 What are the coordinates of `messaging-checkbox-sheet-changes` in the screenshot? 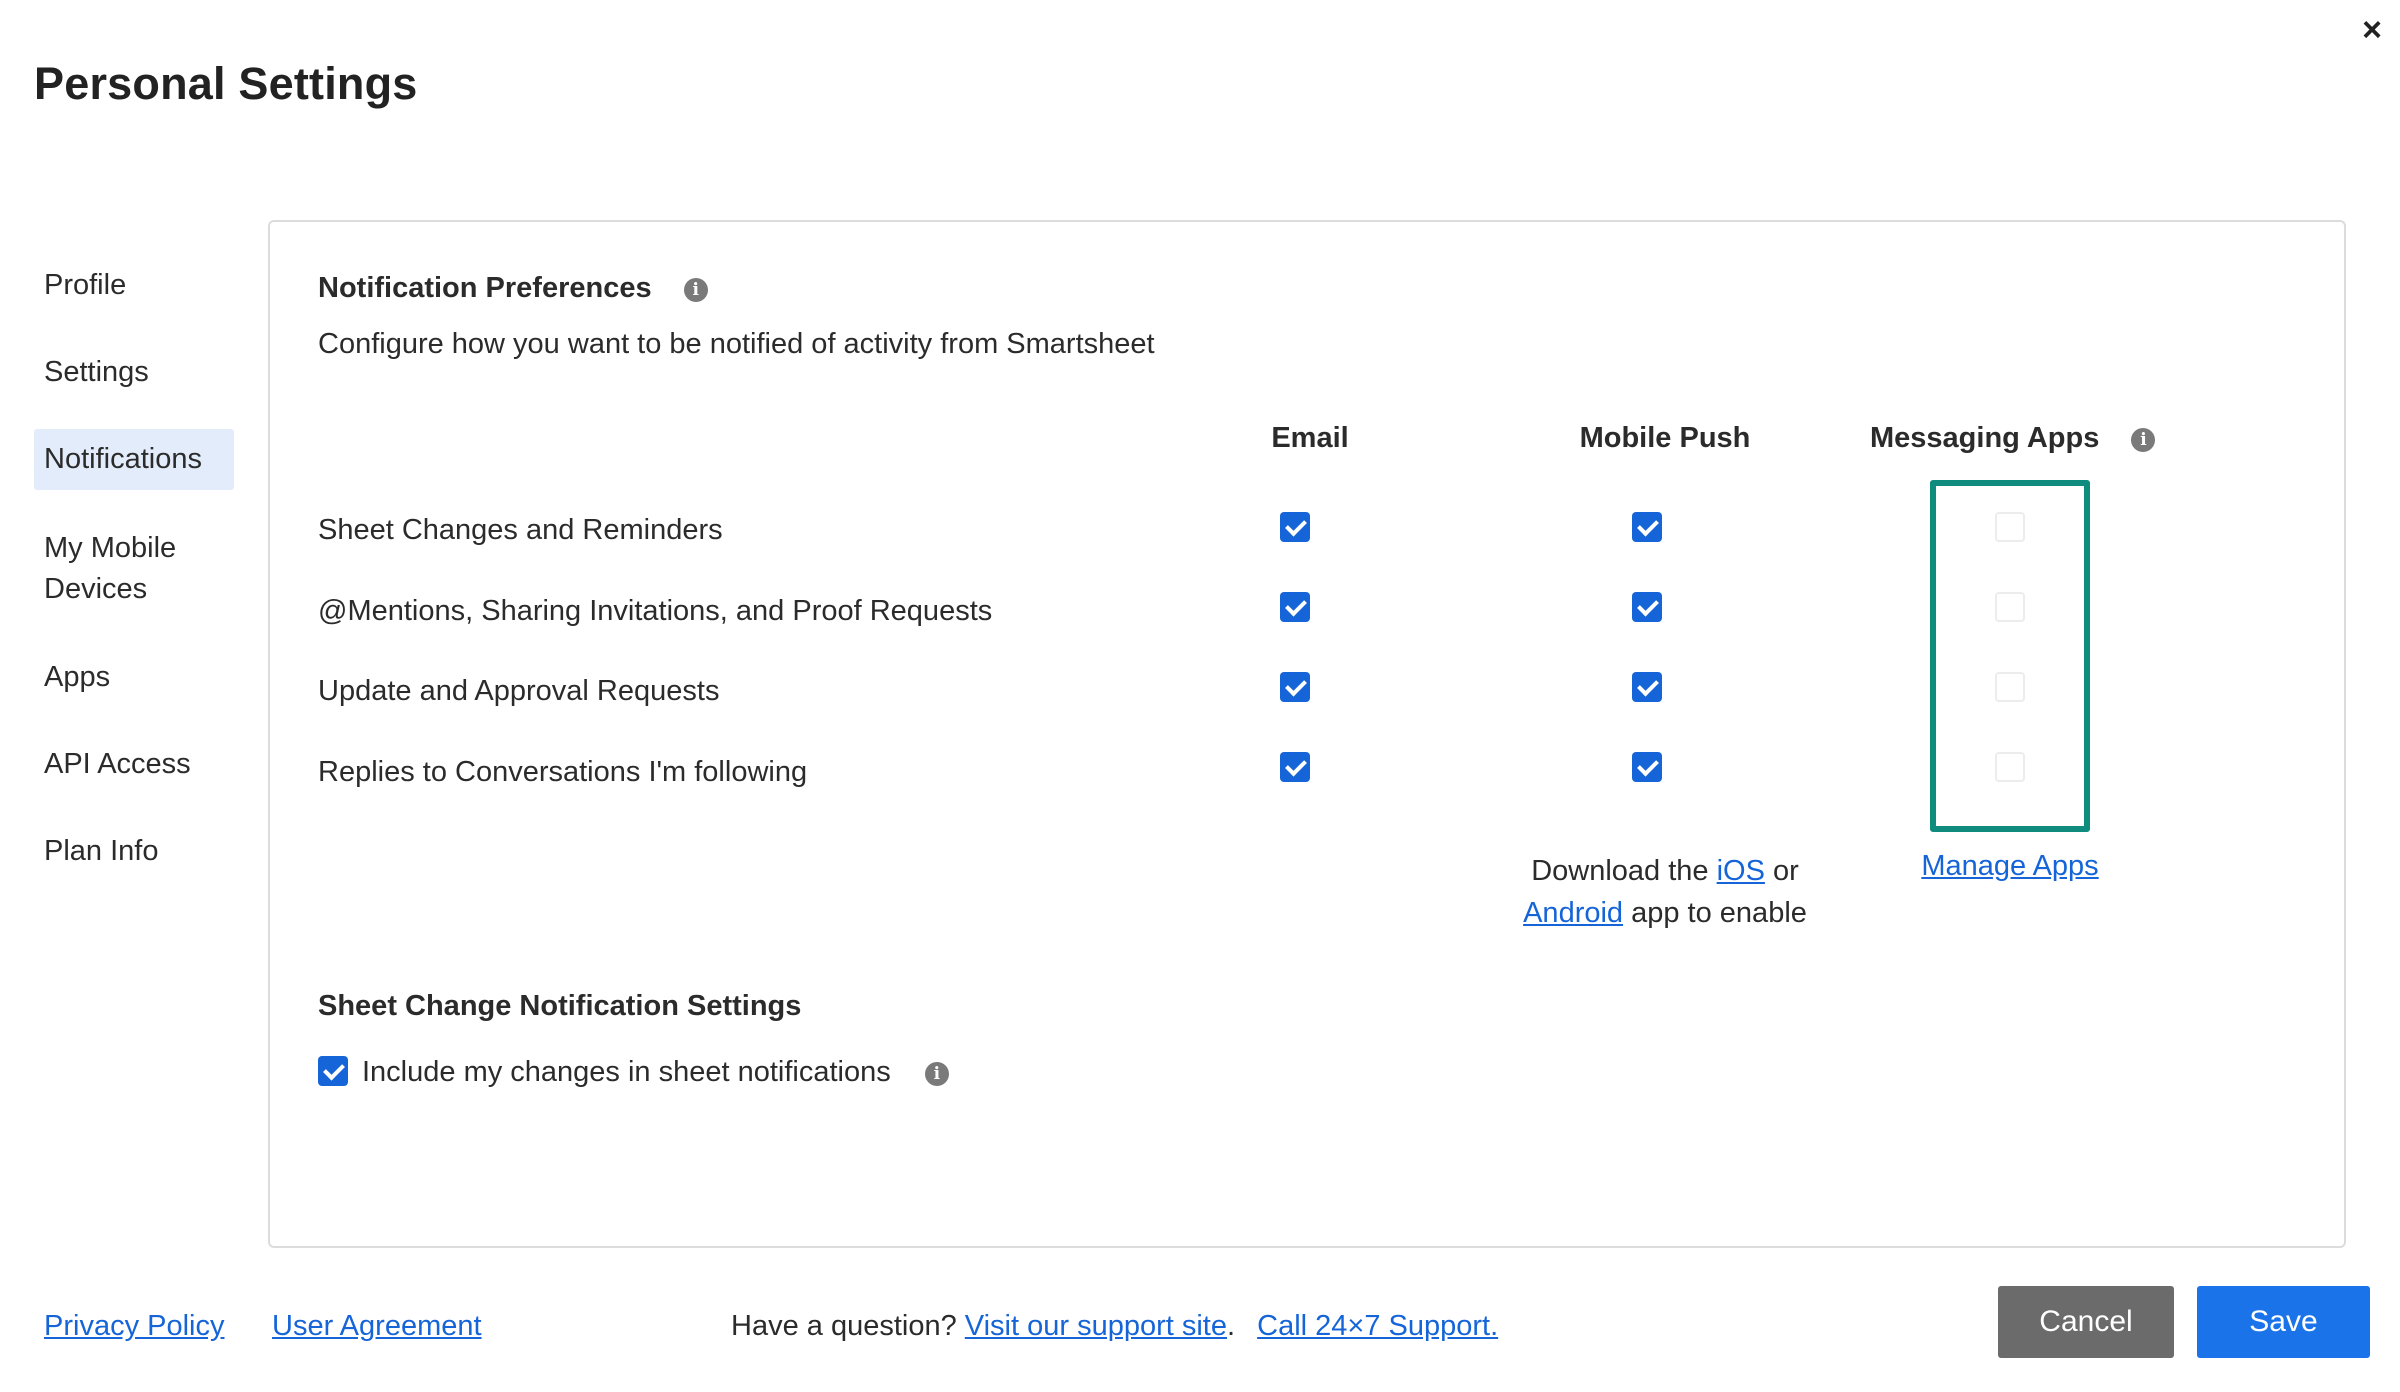 It's located at (2010, 527).